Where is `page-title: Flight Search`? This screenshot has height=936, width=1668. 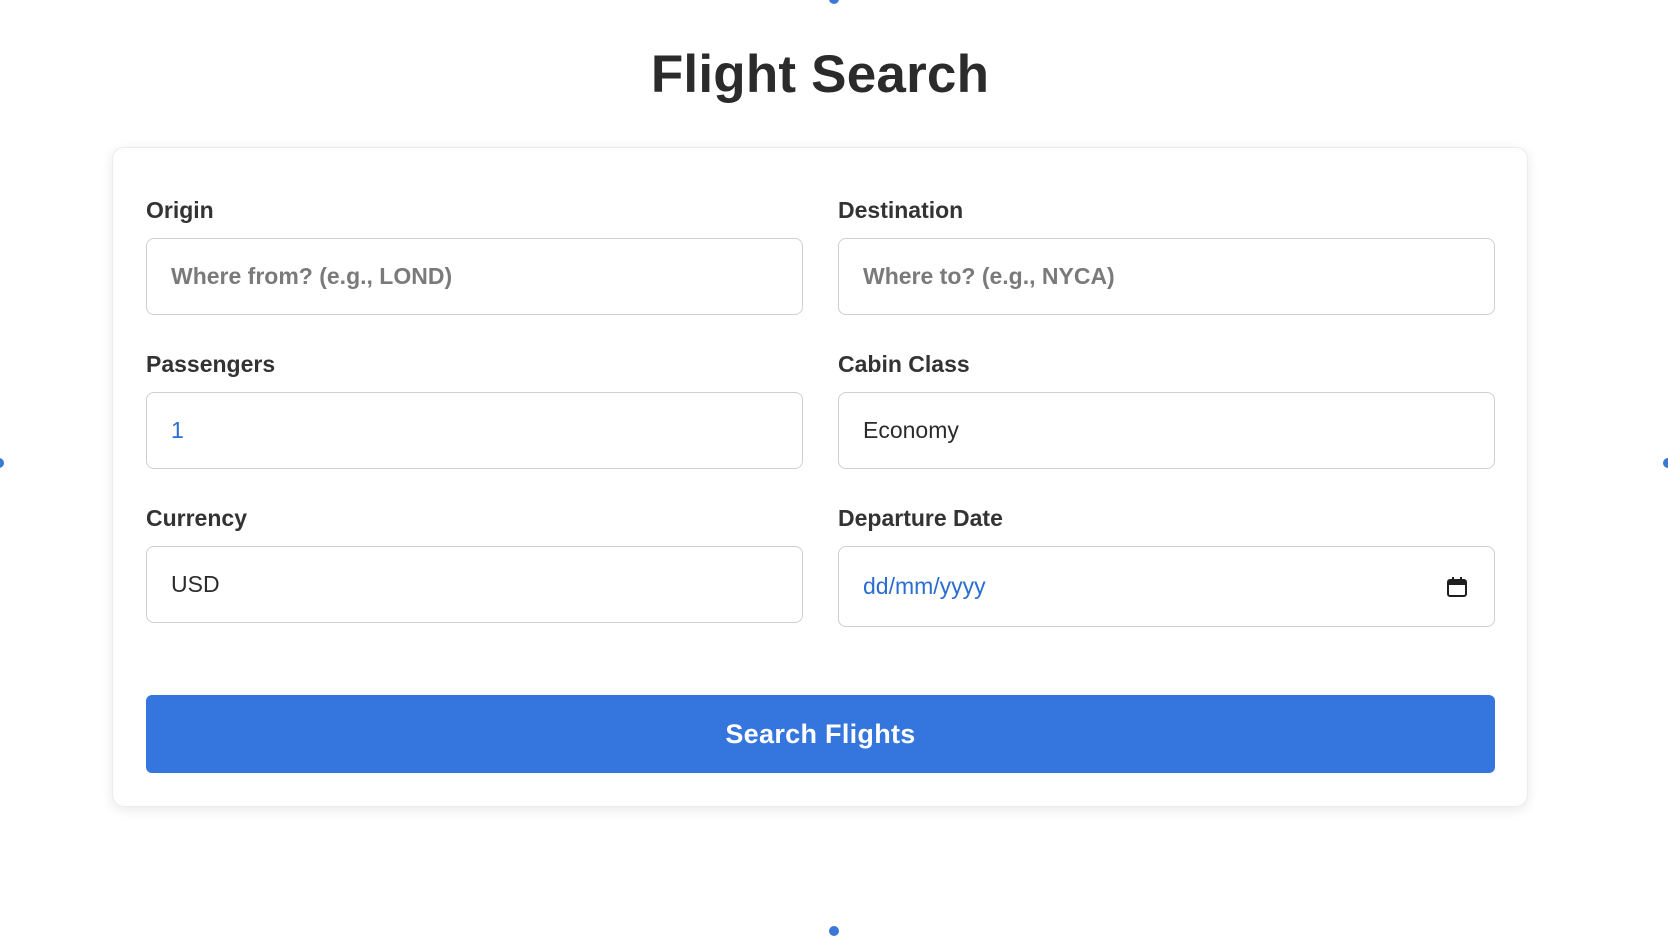 page-title: Flight Search is located at coordinates (820, 74).